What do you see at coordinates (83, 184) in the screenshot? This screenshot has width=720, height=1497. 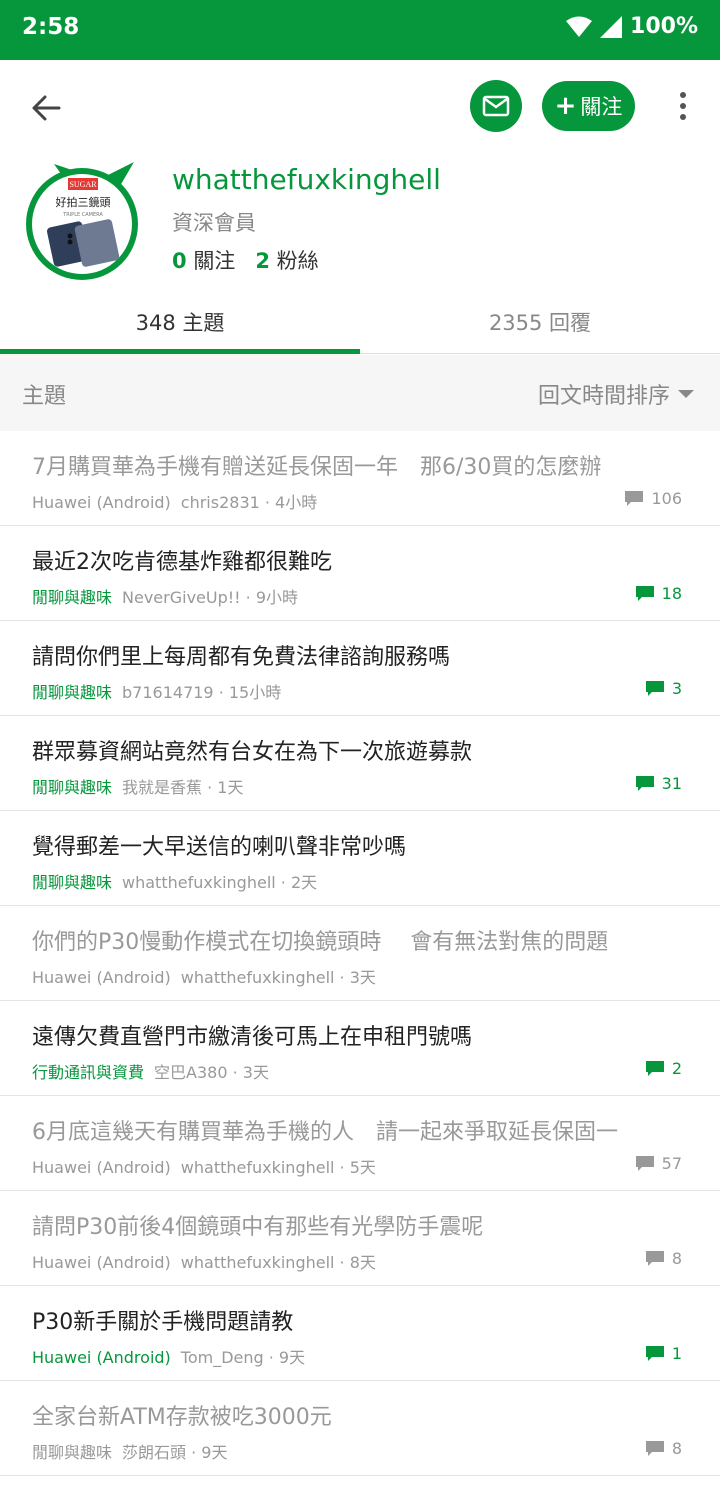 I see `avatar-brand-text: SUGAR` at bounding box center [83, 184].